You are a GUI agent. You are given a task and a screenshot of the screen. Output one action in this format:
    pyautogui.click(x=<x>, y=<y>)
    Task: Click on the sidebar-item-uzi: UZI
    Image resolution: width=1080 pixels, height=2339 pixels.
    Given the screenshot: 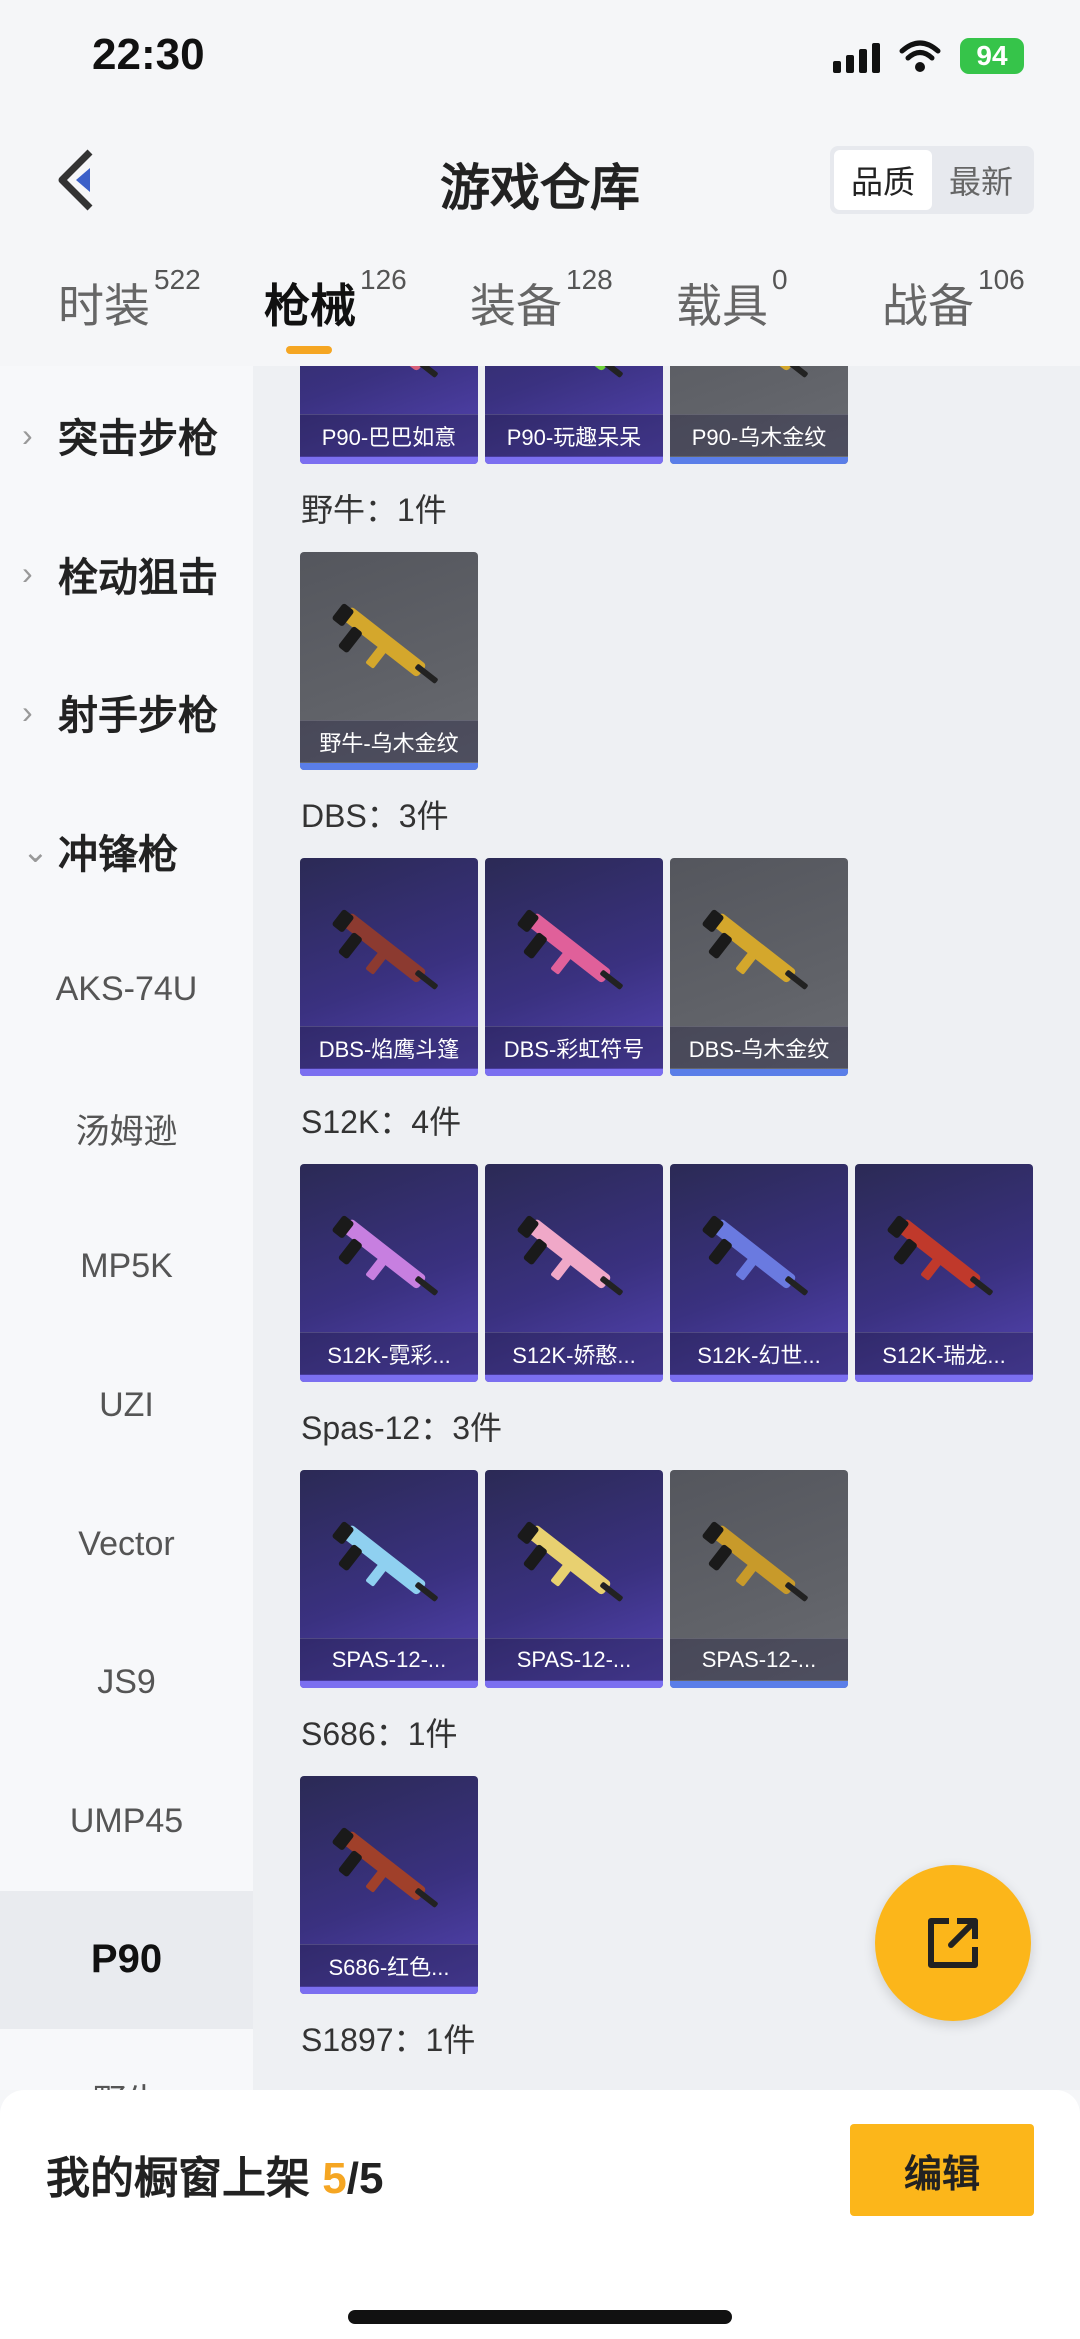 What is the action you would take?
    pyautogui.click(x=126, y=1405)
    